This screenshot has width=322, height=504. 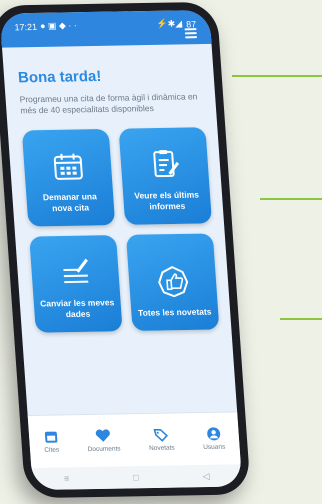 What do you see at coordinates (191, 34) in the screenshot?
I see `hamburger-menu-icon` at bounding box center [191, 34].